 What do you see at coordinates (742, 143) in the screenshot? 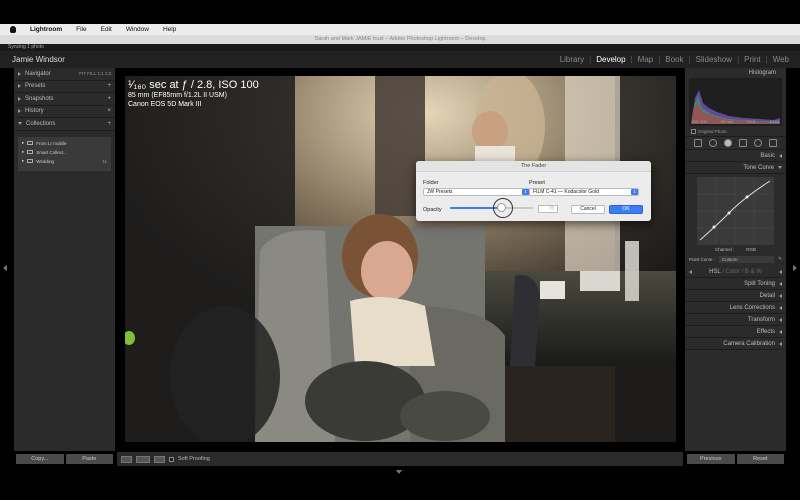
I see `graduated-filter-icon` at bounding box center [742, 143].